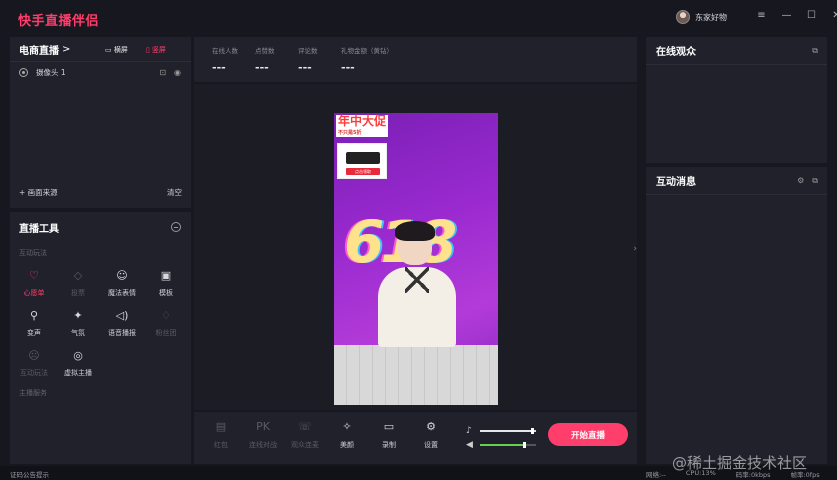  I want to click on stat-online: 在线人数 ---, so click(225, 60).